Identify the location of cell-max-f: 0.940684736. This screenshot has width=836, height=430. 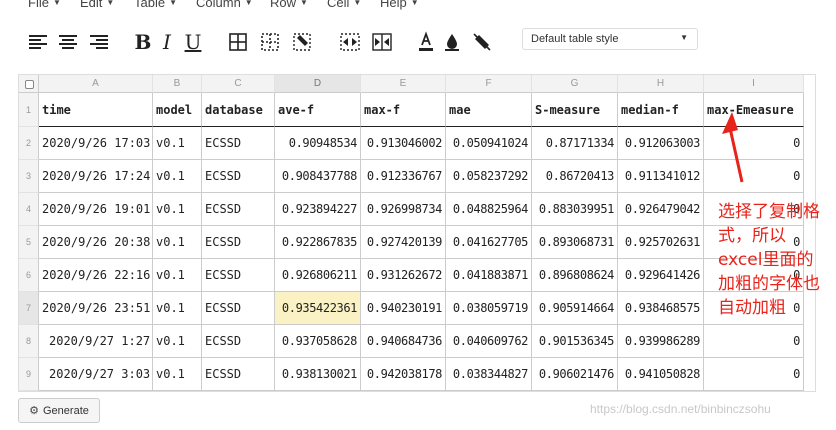
(403, 341).